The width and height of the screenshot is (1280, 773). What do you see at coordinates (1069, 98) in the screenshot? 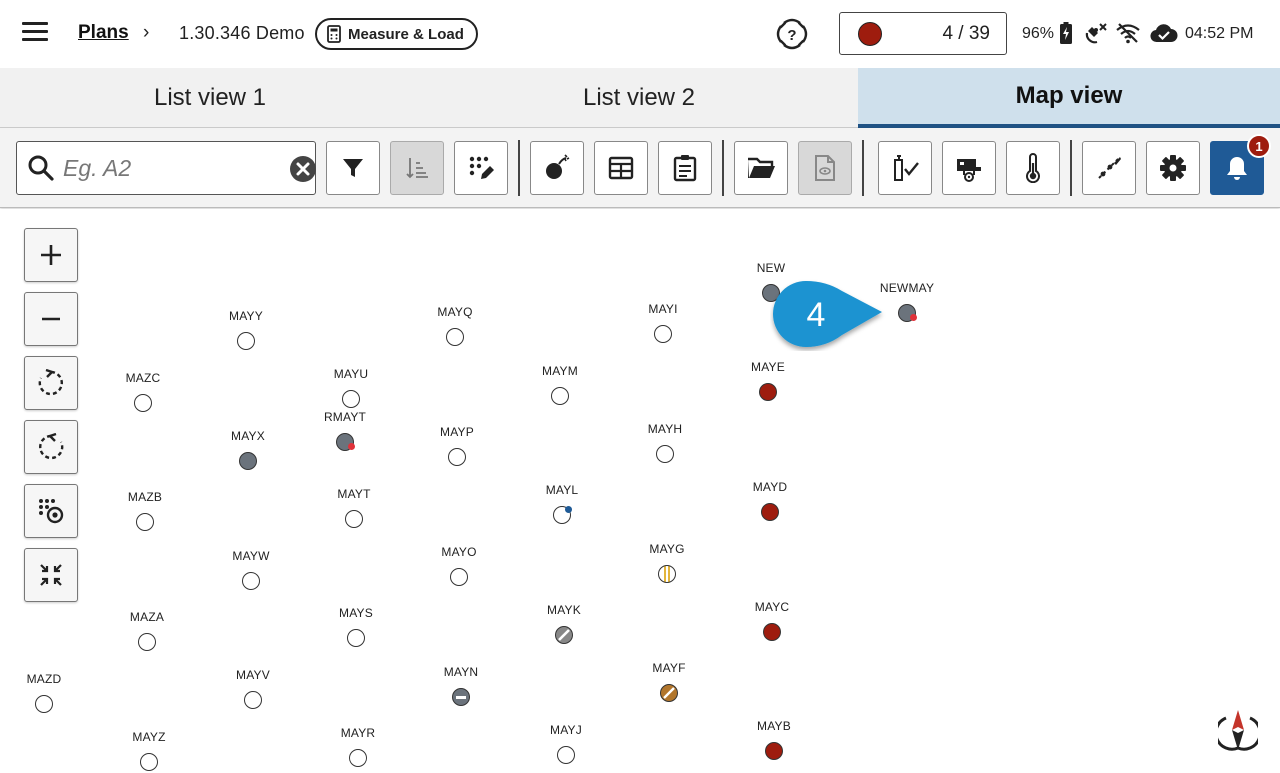
I see `tab-map-view: Map view` at bounding box center [1069, 98].